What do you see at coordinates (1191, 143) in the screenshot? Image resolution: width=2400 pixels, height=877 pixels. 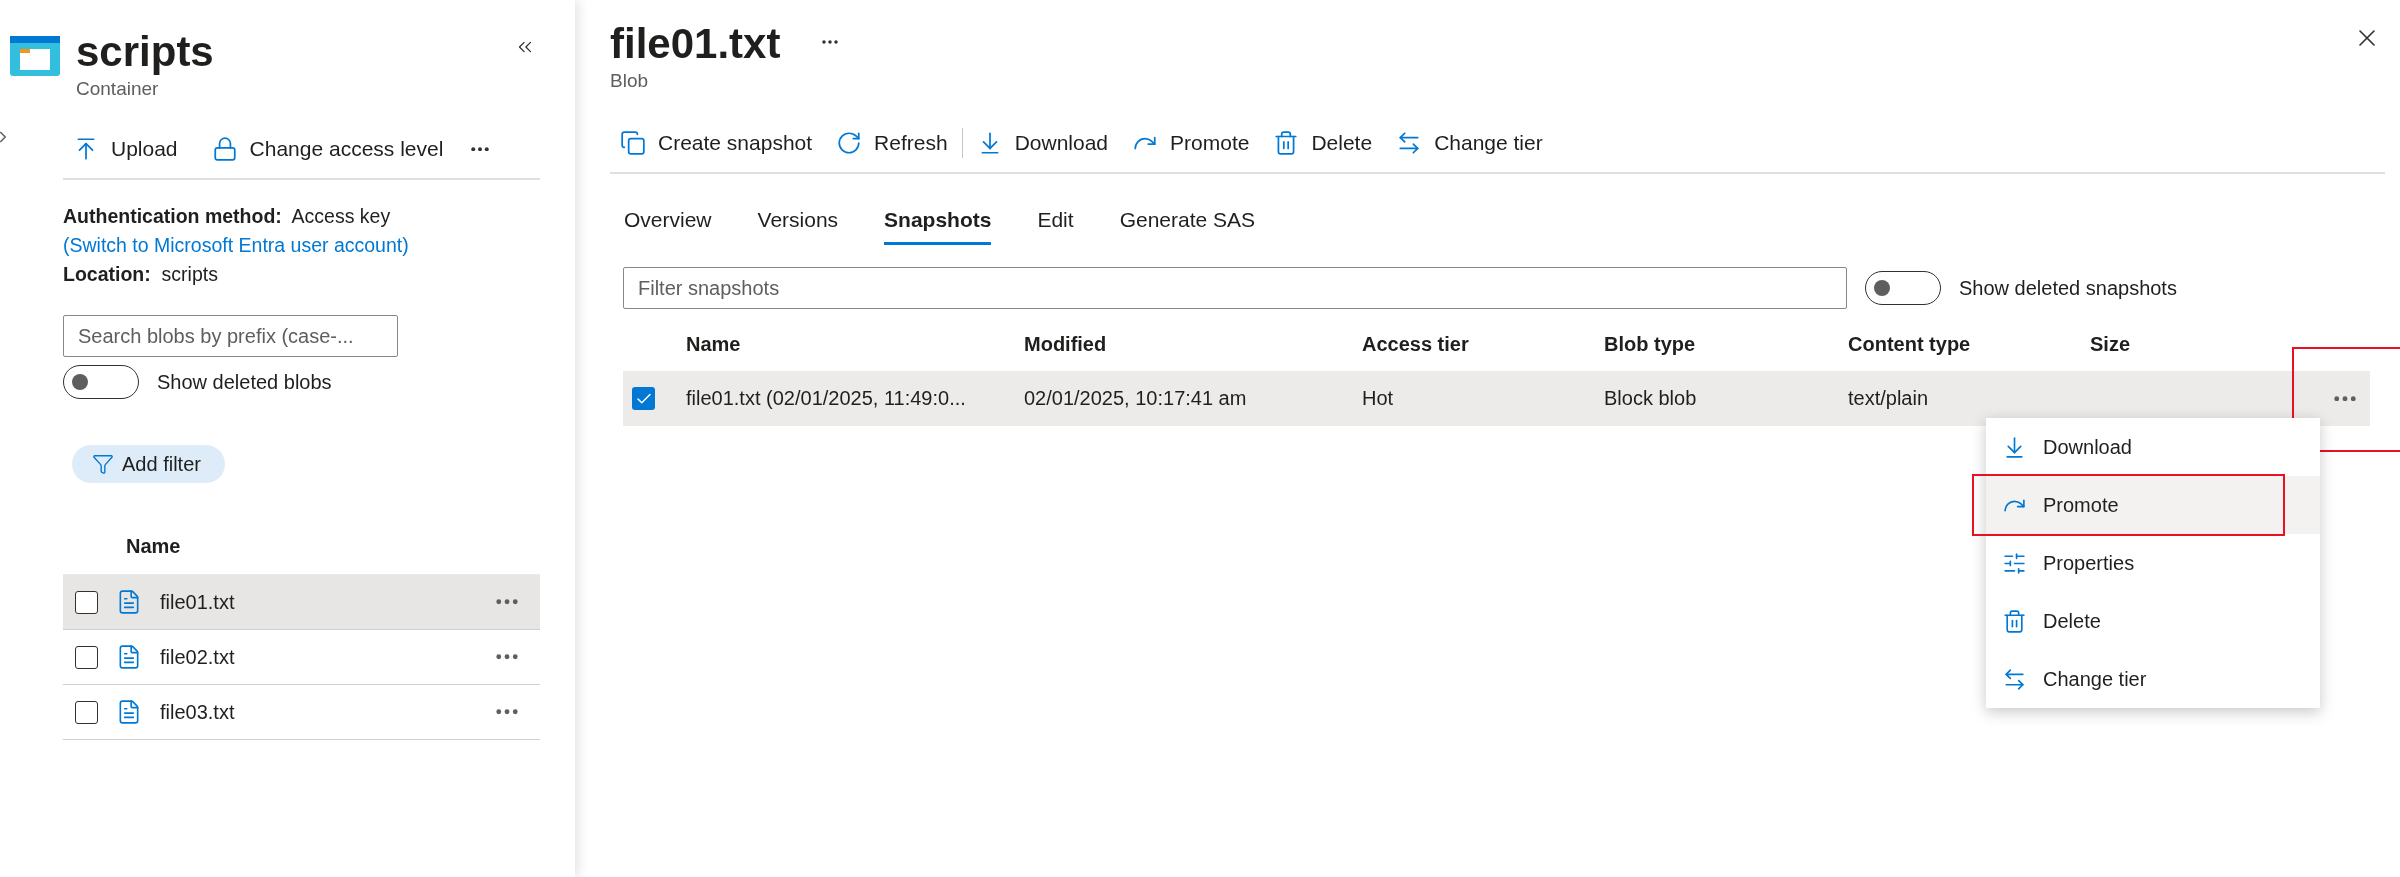 I see `toolbar-button: Promote` at bounding box center [1191, 143].